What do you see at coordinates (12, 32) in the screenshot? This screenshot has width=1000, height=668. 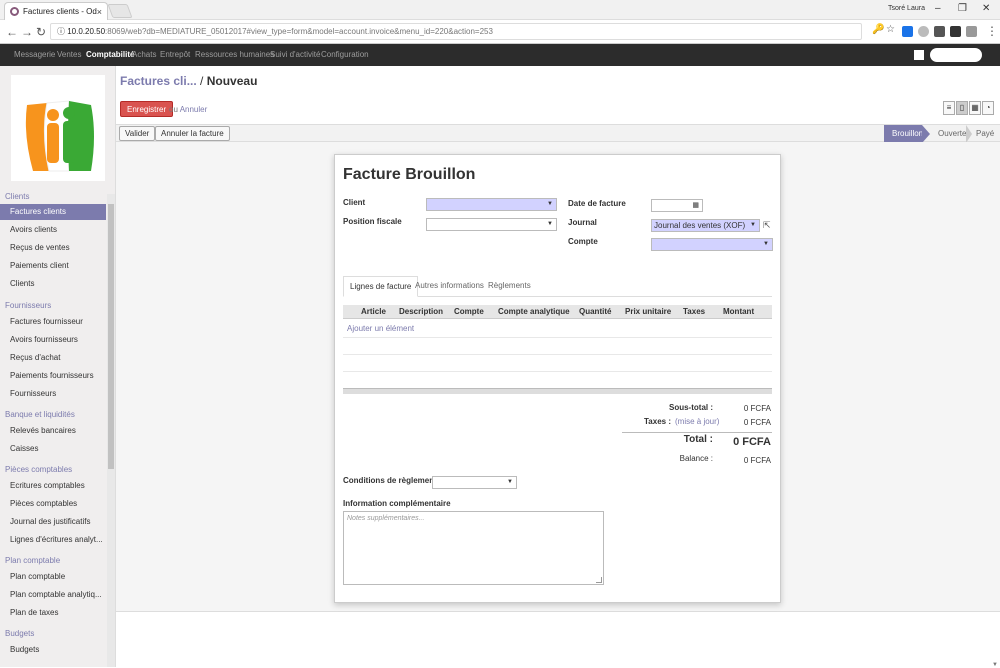 I see `back-icon: ←` at bounding box center [12, 32].